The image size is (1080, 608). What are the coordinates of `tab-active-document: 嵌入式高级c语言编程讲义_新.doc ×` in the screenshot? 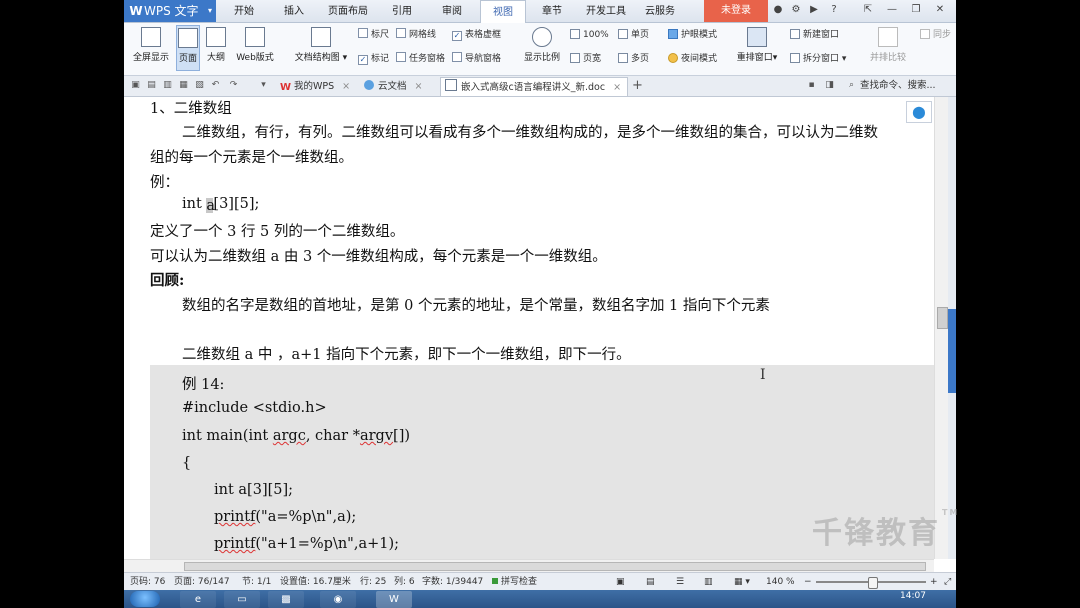 It's located at (534, 86).